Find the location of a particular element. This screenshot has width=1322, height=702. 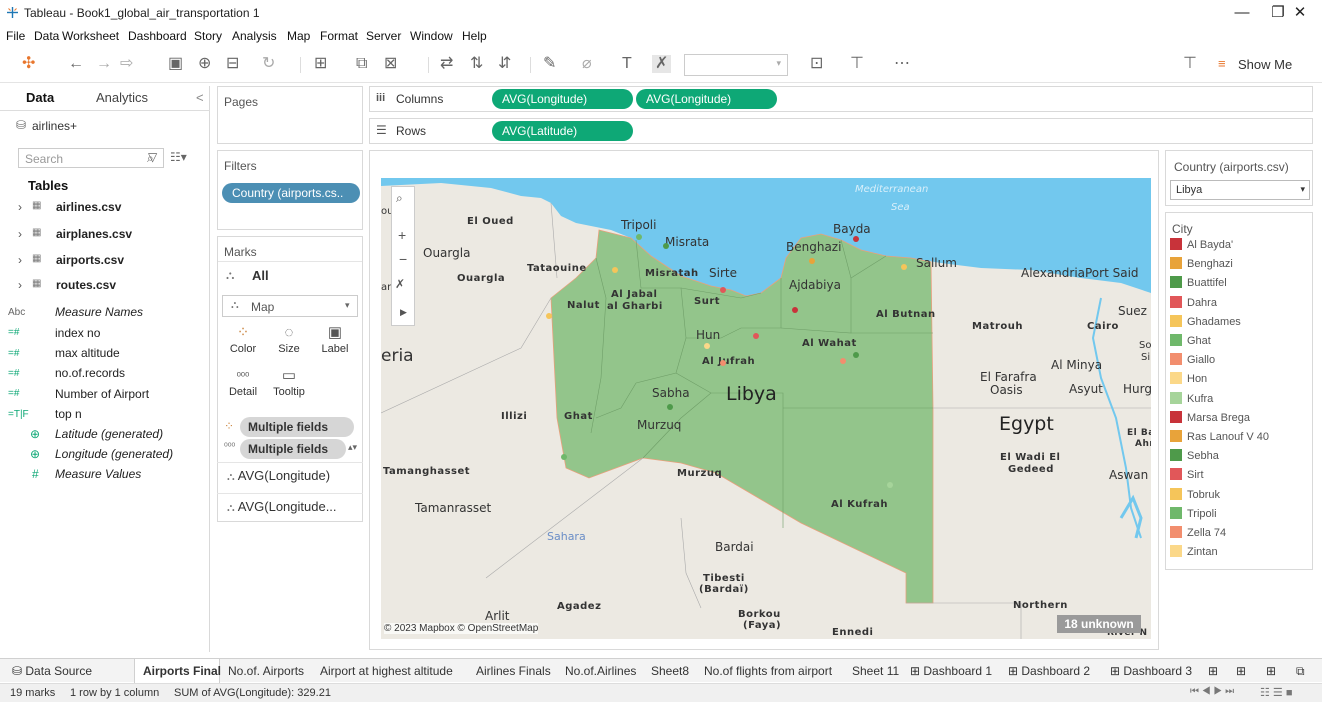

fit-width-icon: ⊡ is located at coordinates (816, 64).